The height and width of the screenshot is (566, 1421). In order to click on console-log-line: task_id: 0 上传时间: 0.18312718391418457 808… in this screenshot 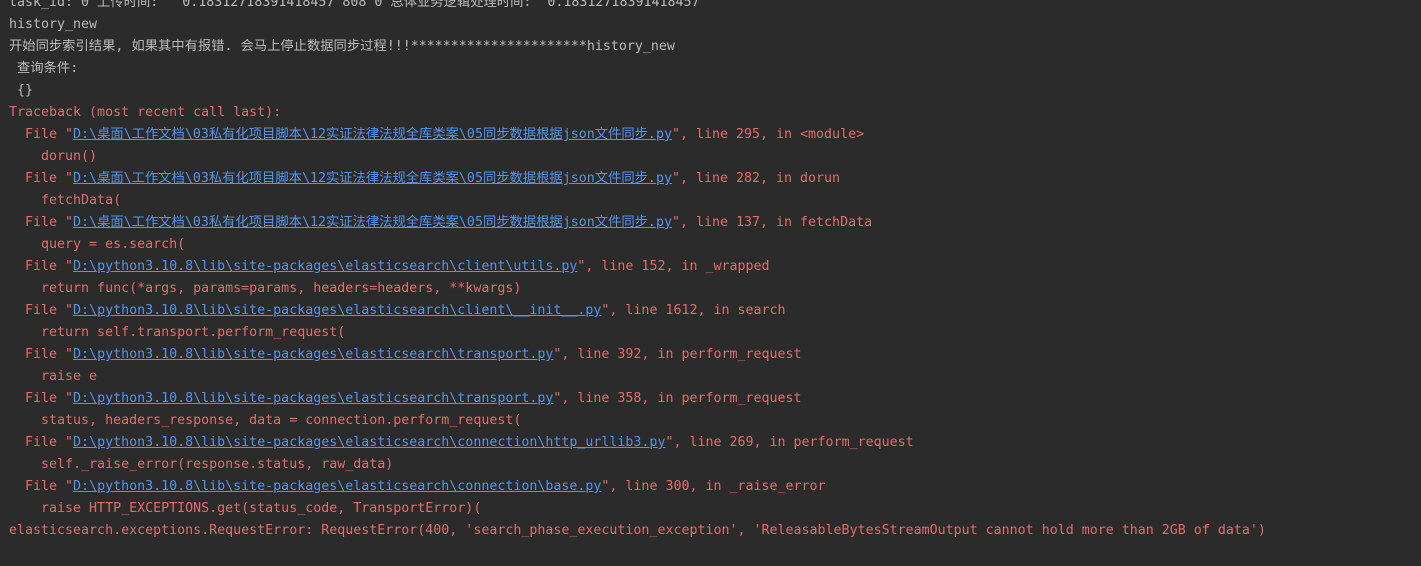, I will do `click(354, 5)`.